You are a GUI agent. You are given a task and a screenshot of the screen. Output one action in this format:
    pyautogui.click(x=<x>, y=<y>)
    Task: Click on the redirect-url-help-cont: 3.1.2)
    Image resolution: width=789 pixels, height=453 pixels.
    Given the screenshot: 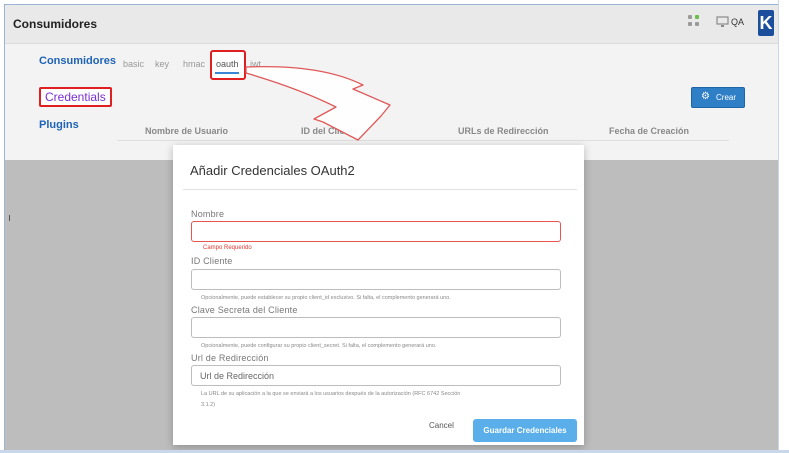 What is the action you would take?
    pyautogui.click(x=208, y=405)
    